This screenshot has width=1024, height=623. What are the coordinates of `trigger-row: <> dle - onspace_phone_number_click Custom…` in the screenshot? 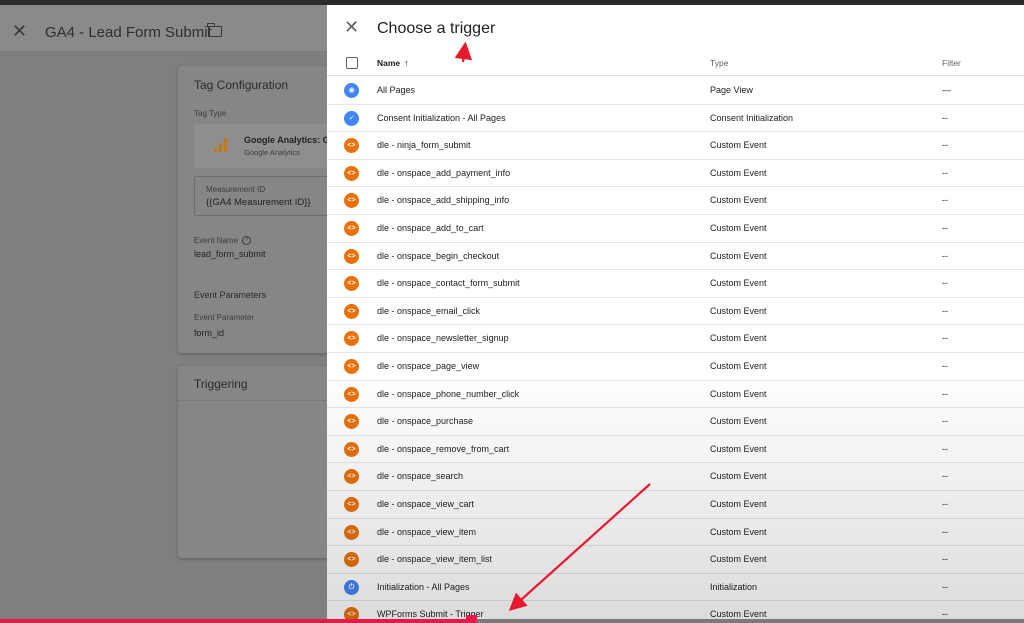 It's located at (675, 395).